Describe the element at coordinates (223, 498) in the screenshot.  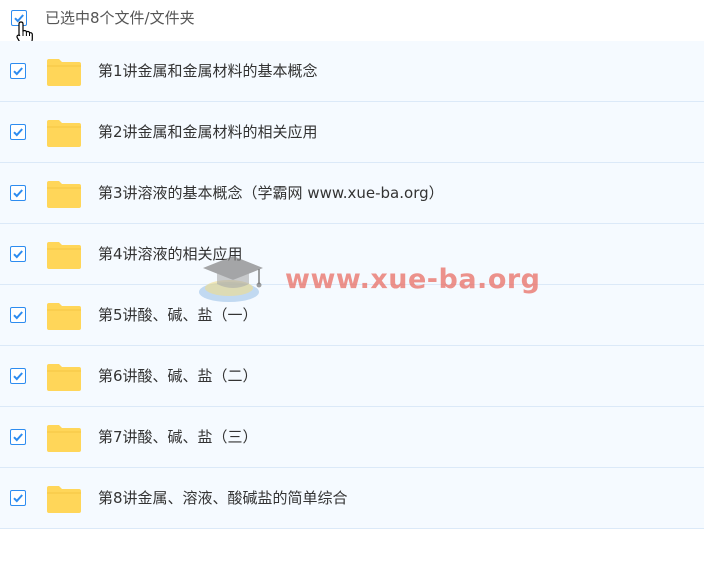
I see `file-name: 第8讲金属、溶液、酸碱盐的简单综合` at that location.